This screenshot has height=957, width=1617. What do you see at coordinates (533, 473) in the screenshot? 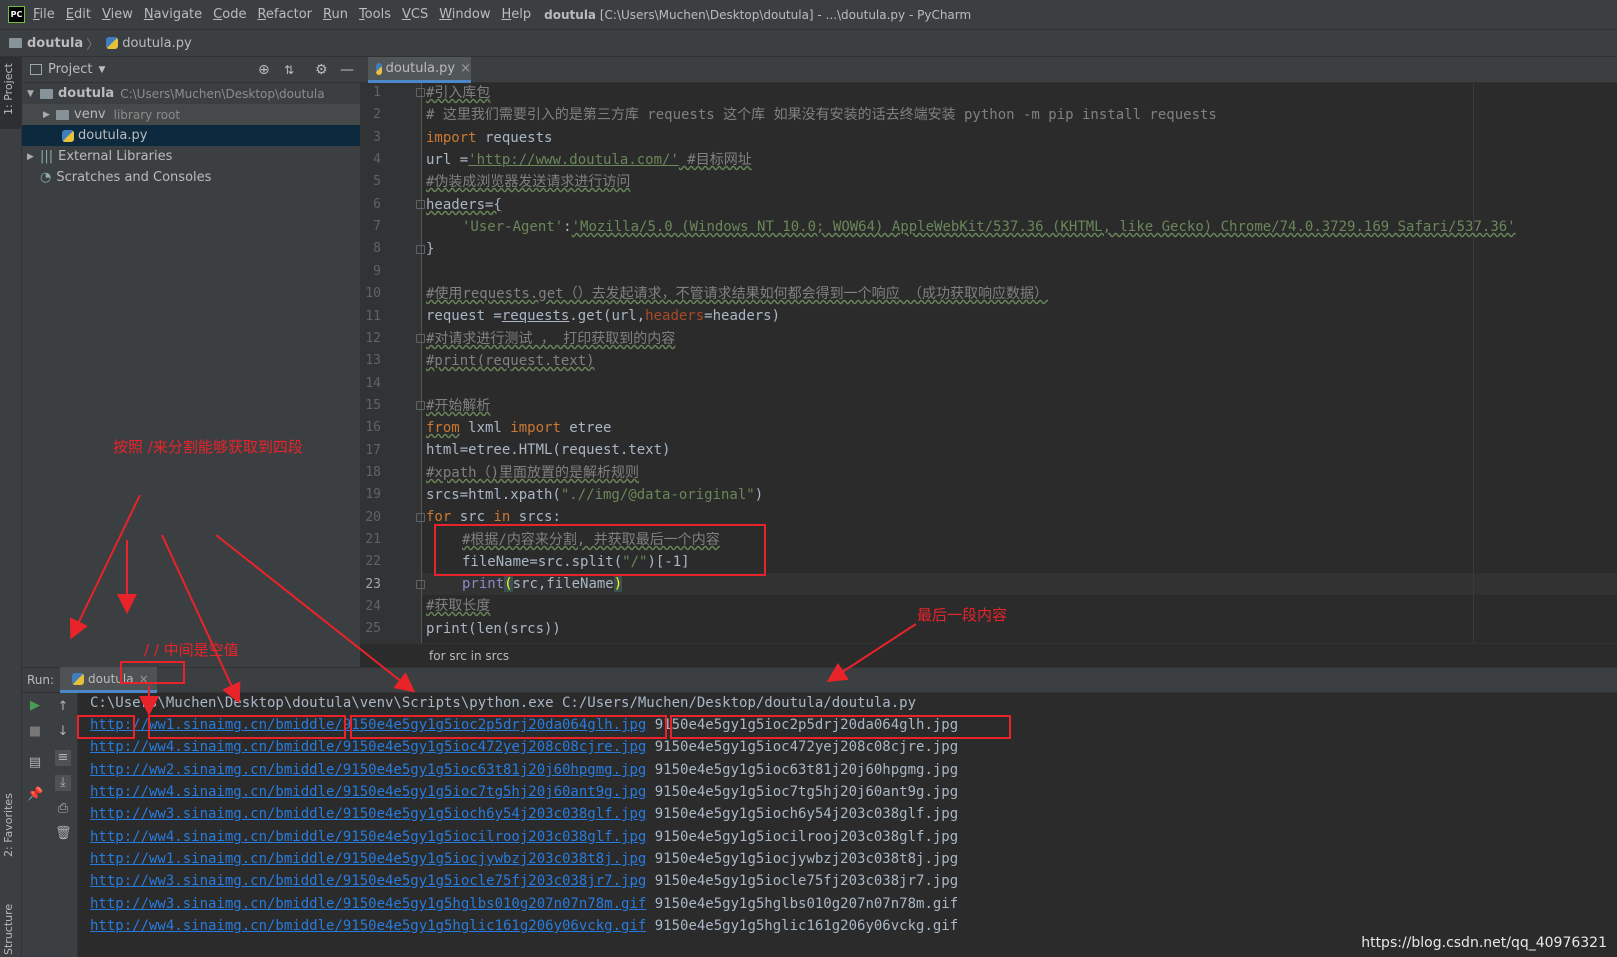
I see `code-line-18: #xpath（)里面放置的是解析规则` at bounding box center [533, 473].